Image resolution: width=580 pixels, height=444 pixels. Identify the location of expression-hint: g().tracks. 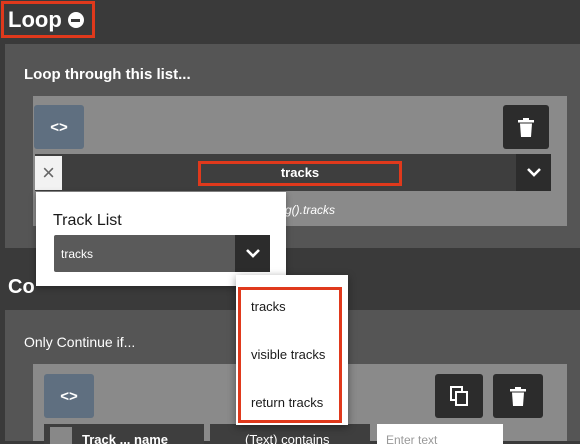
(310, 210).